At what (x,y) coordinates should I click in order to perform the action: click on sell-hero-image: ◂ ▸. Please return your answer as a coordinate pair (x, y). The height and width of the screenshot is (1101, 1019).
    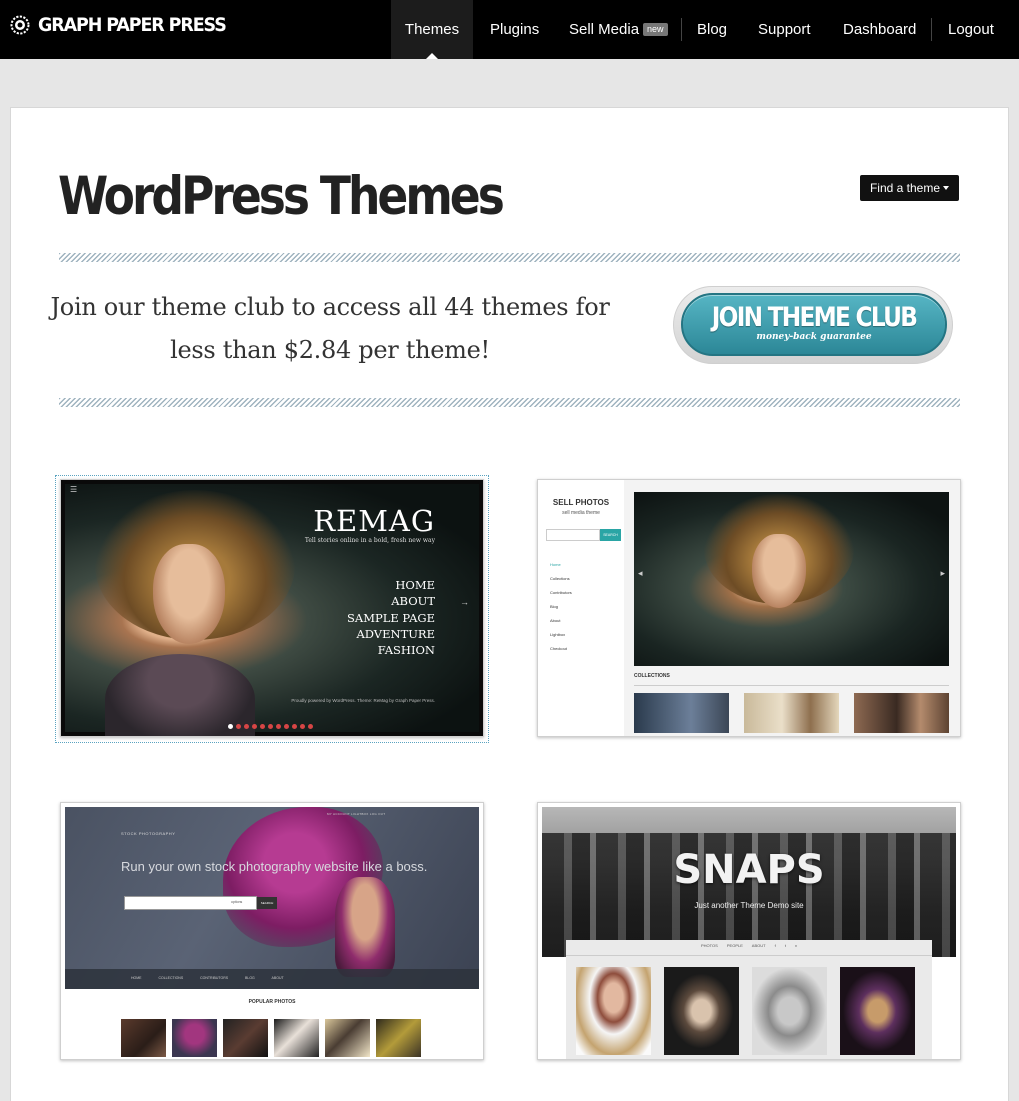
    Looking at the image, I should click on (791, 579).